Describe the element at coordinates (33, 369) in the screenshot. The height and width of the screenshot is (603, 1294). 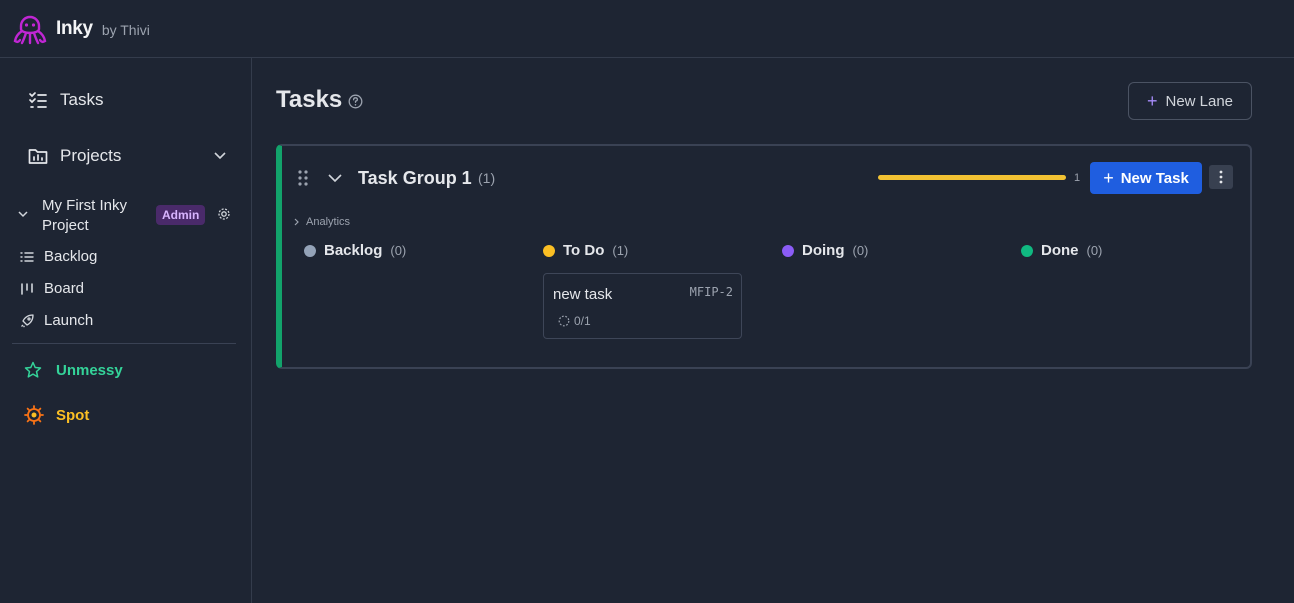
I see `star-icon` at that location.